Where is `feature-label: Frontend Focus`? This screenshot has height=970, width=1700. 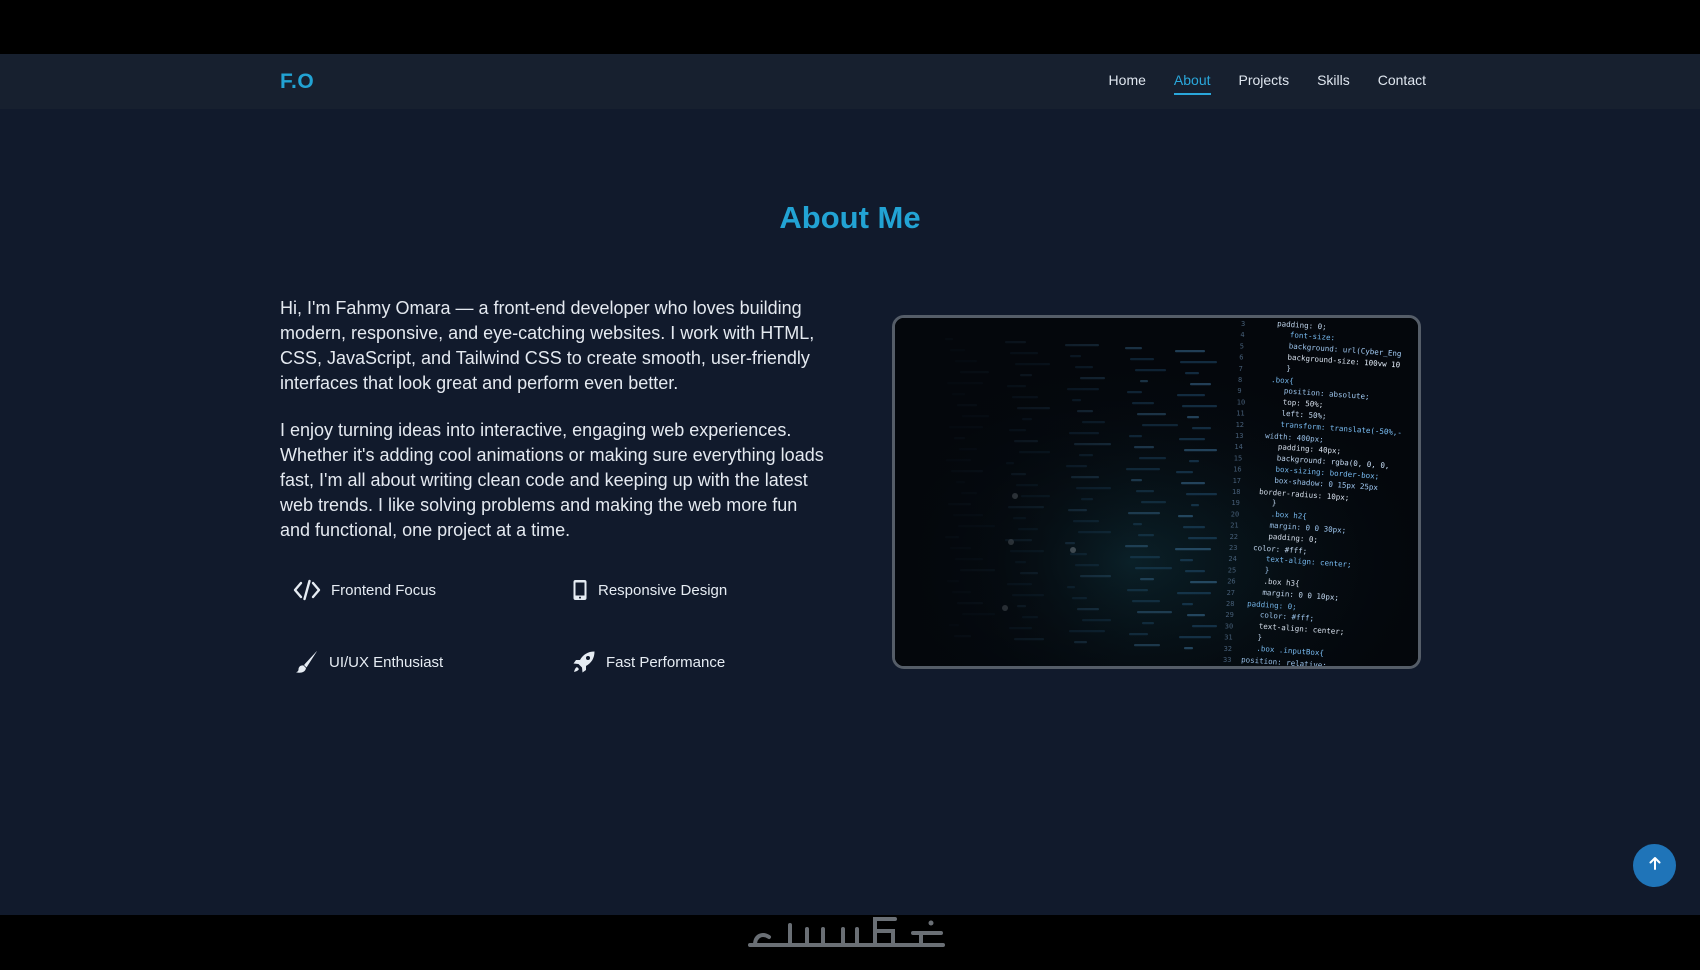 feature-label: Frontend Focus is located at coordinates (384, 590).